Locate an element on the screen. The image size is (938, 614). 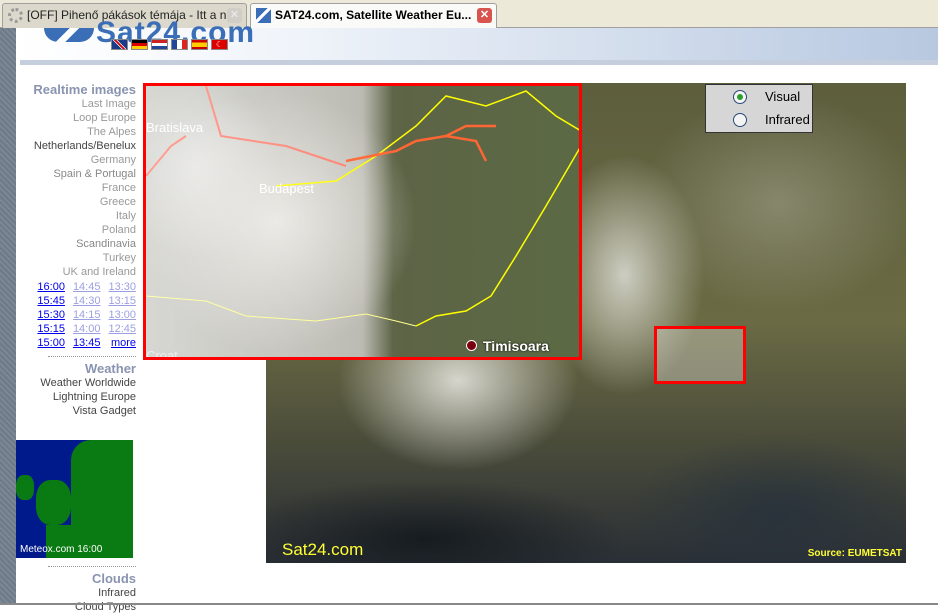
zoom-region-marker is located at coordinates (700, 355).